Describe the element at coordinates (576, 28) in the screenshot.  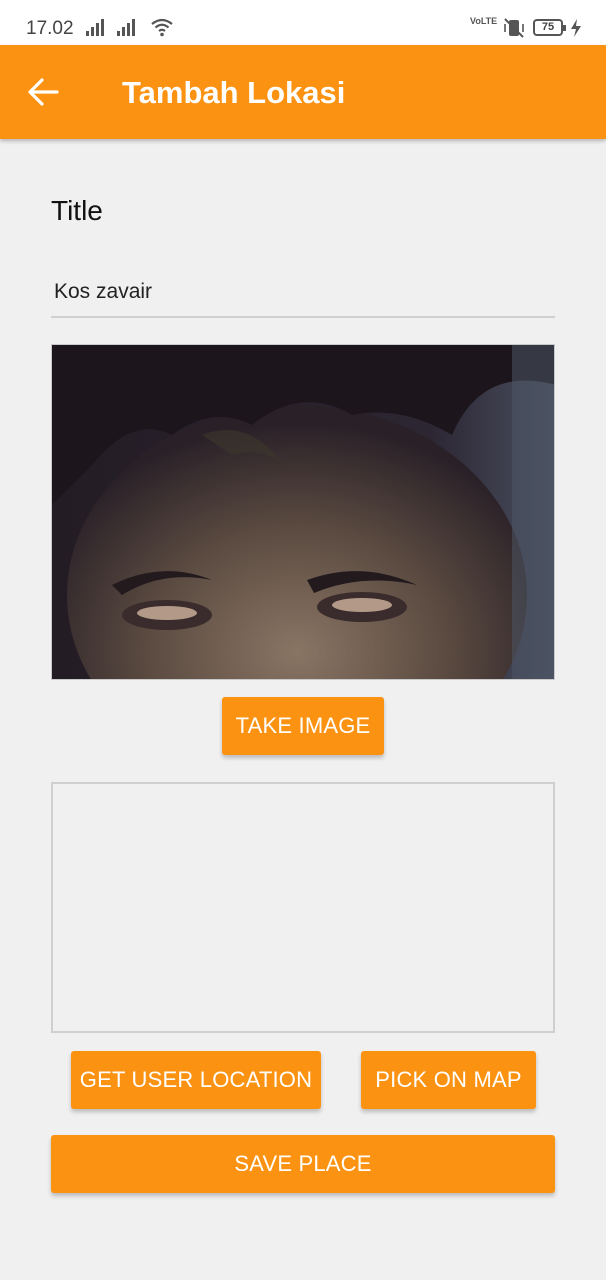
I see `charging-bolt-icon` at that location.